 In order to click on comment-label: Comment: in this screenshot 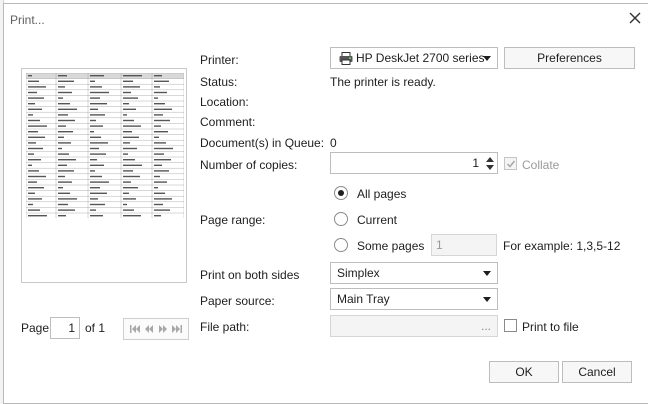, I will do `click(228, 122)`.